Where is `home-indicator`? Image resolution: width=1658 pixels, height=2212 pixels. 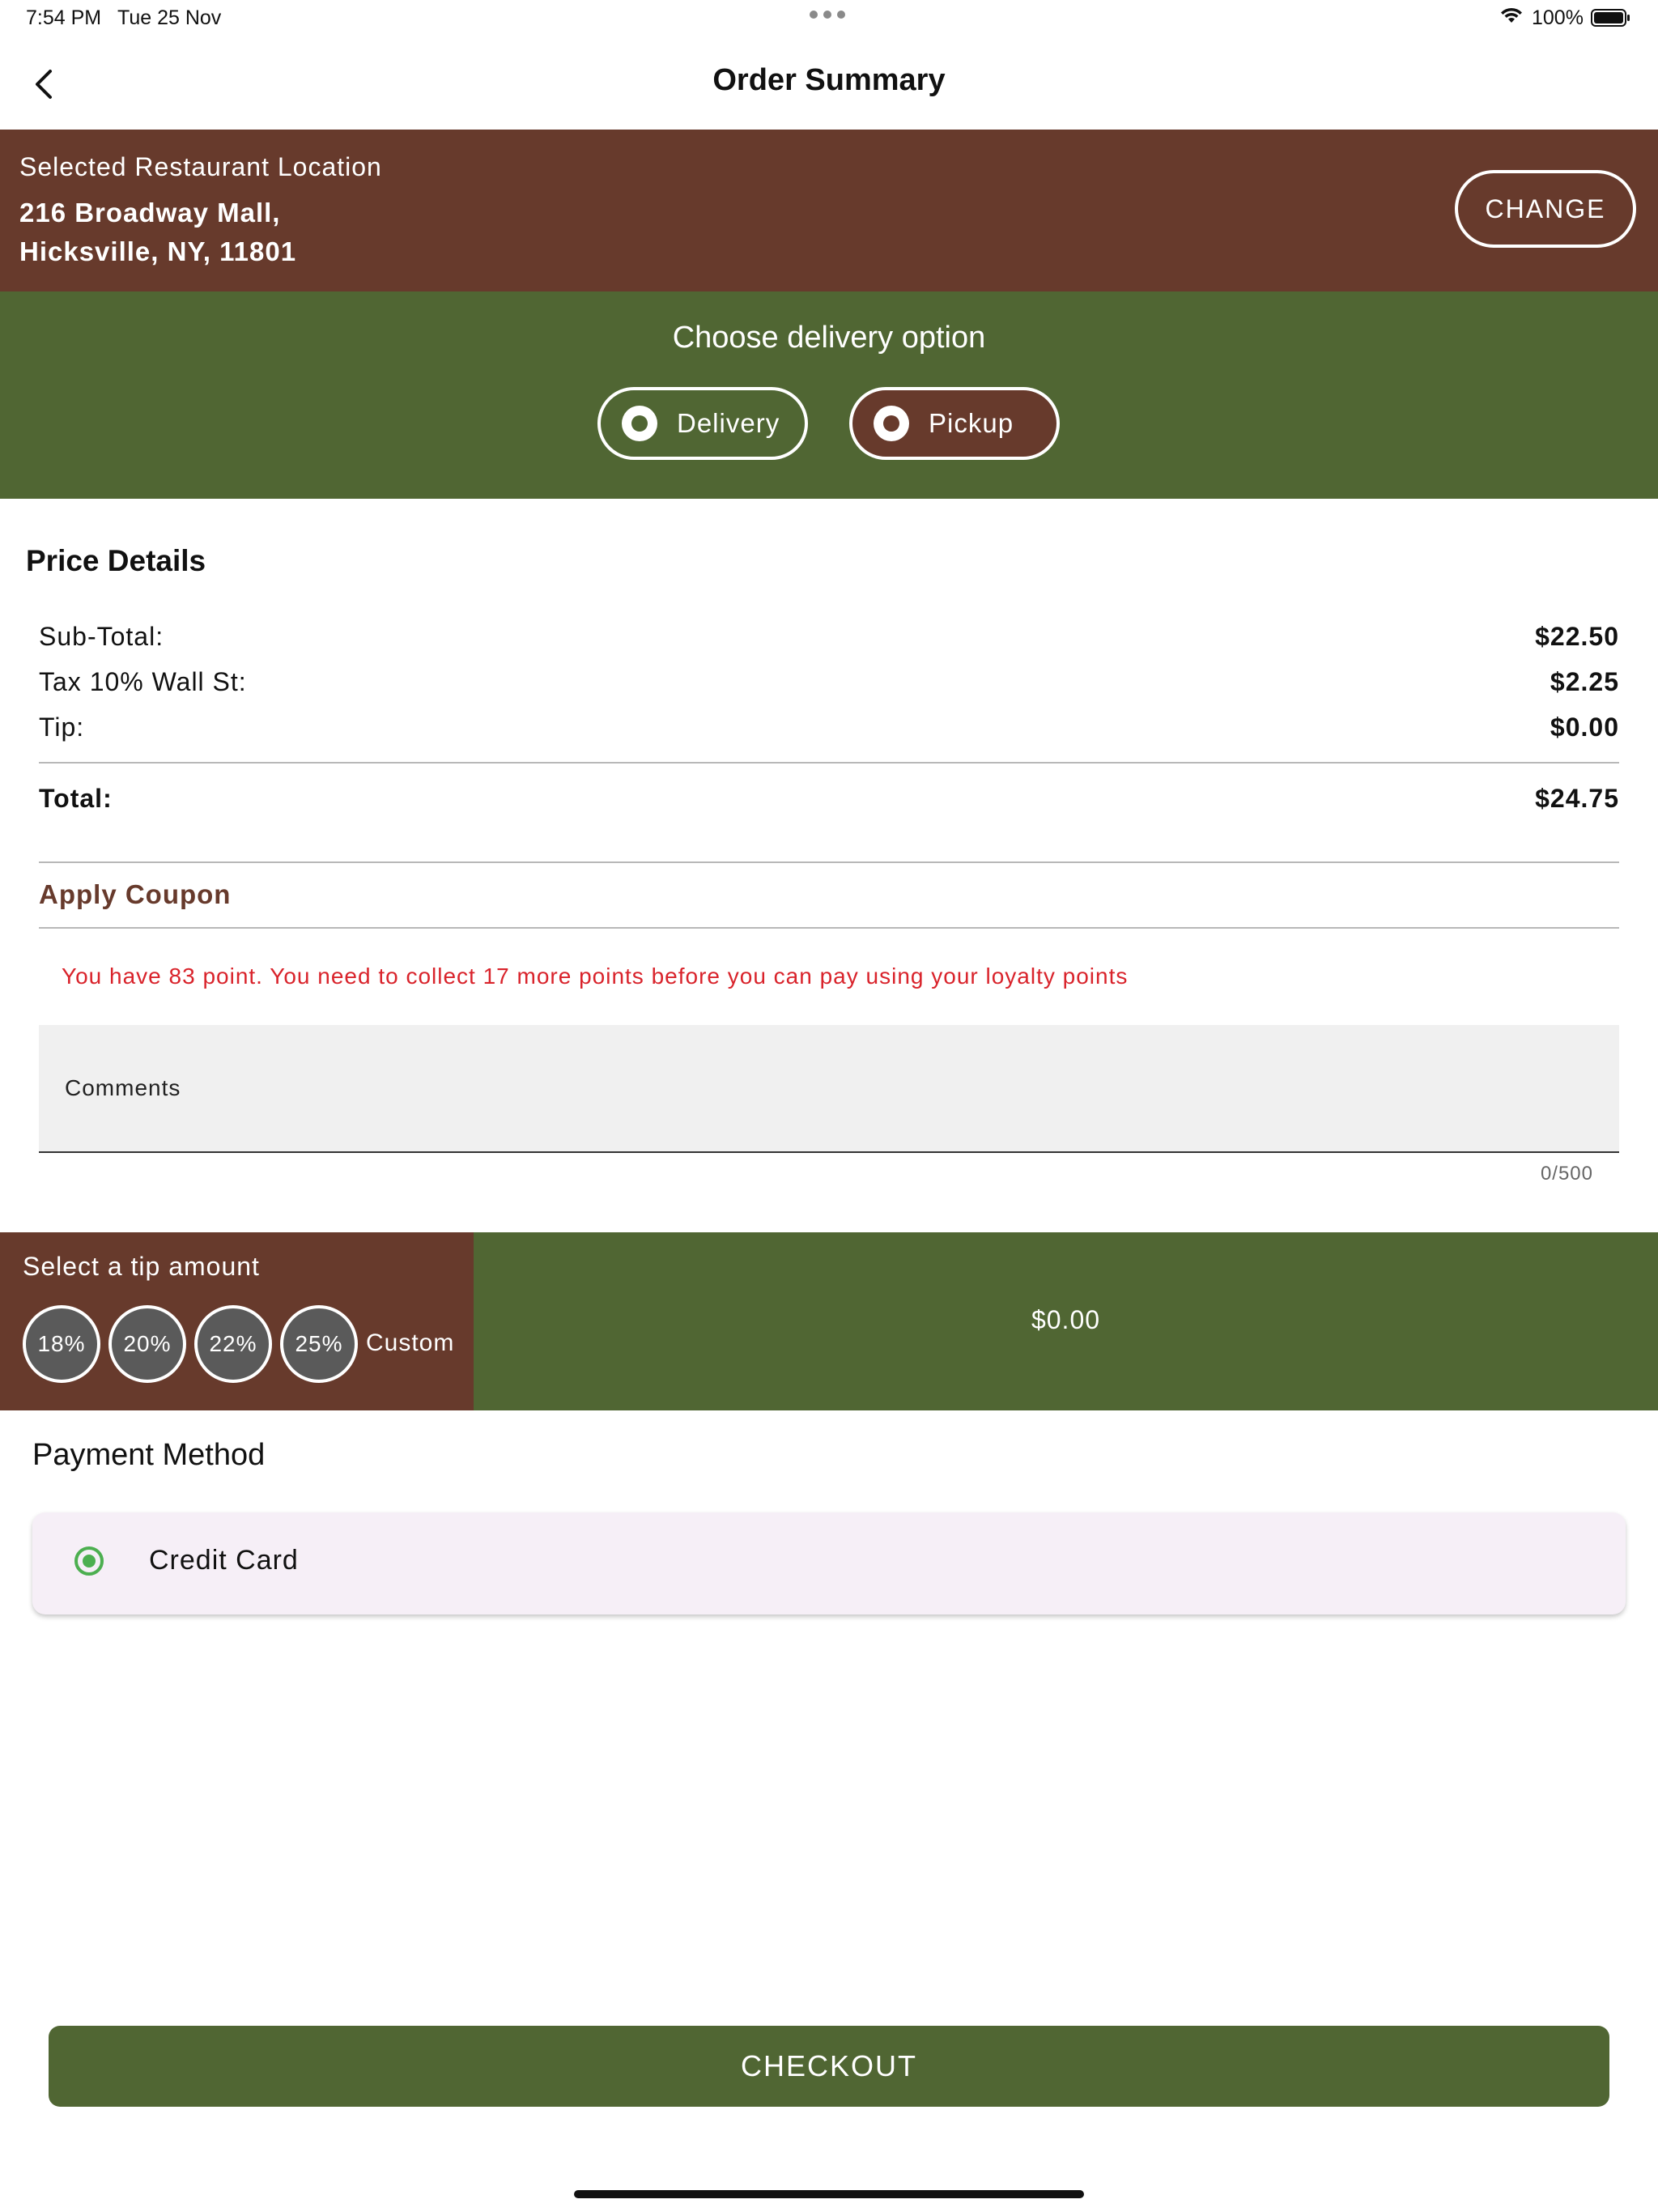
home-indicator is located at coordinates (829, 2194).